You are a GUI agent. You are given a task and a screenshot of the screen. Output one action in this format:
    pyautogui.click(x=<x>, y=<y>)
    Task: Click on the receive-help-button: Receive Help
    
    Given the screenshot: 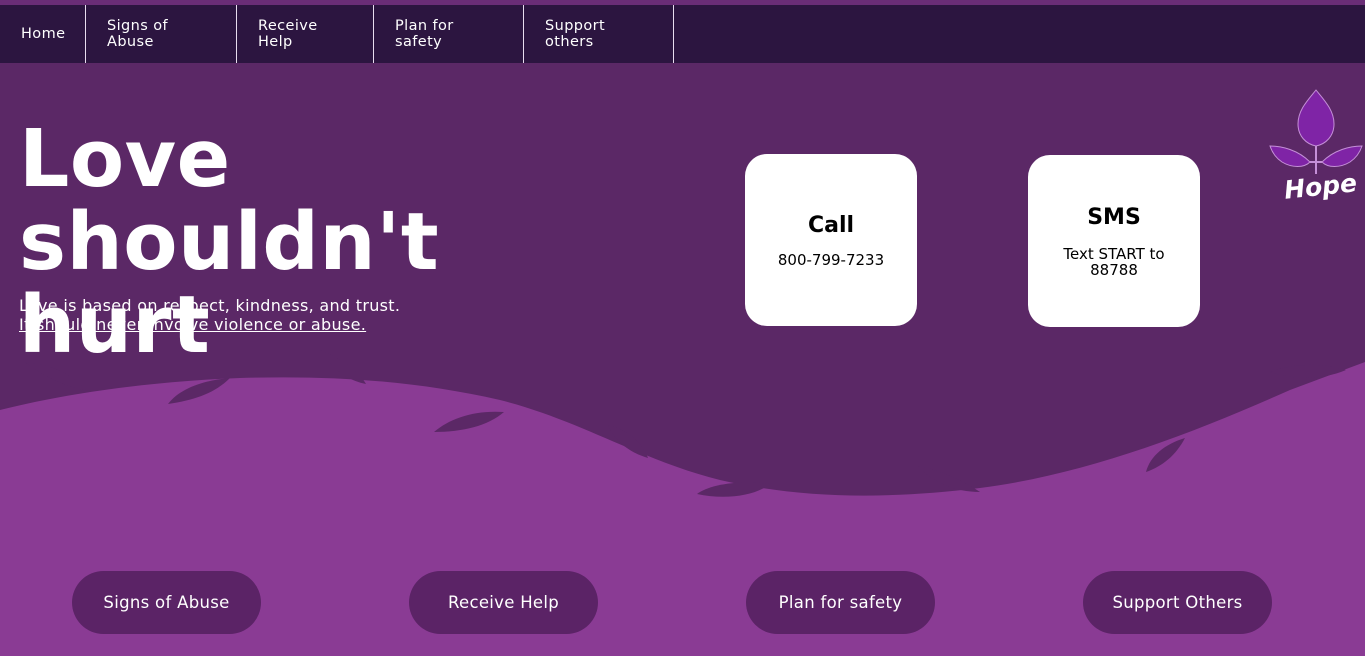 What is the action you would take?
    pyautogui.click(x=503, y=602)
    